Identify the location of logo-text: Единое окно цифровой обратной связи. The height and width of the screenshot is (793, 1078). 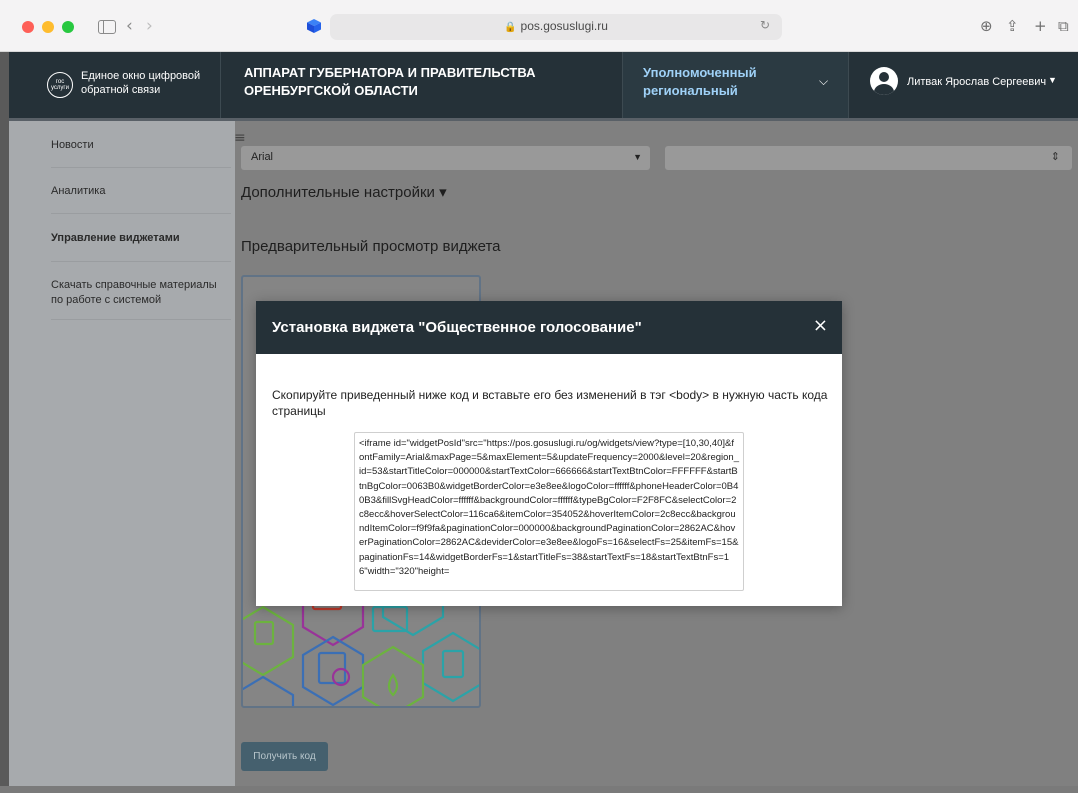
(141, 83).